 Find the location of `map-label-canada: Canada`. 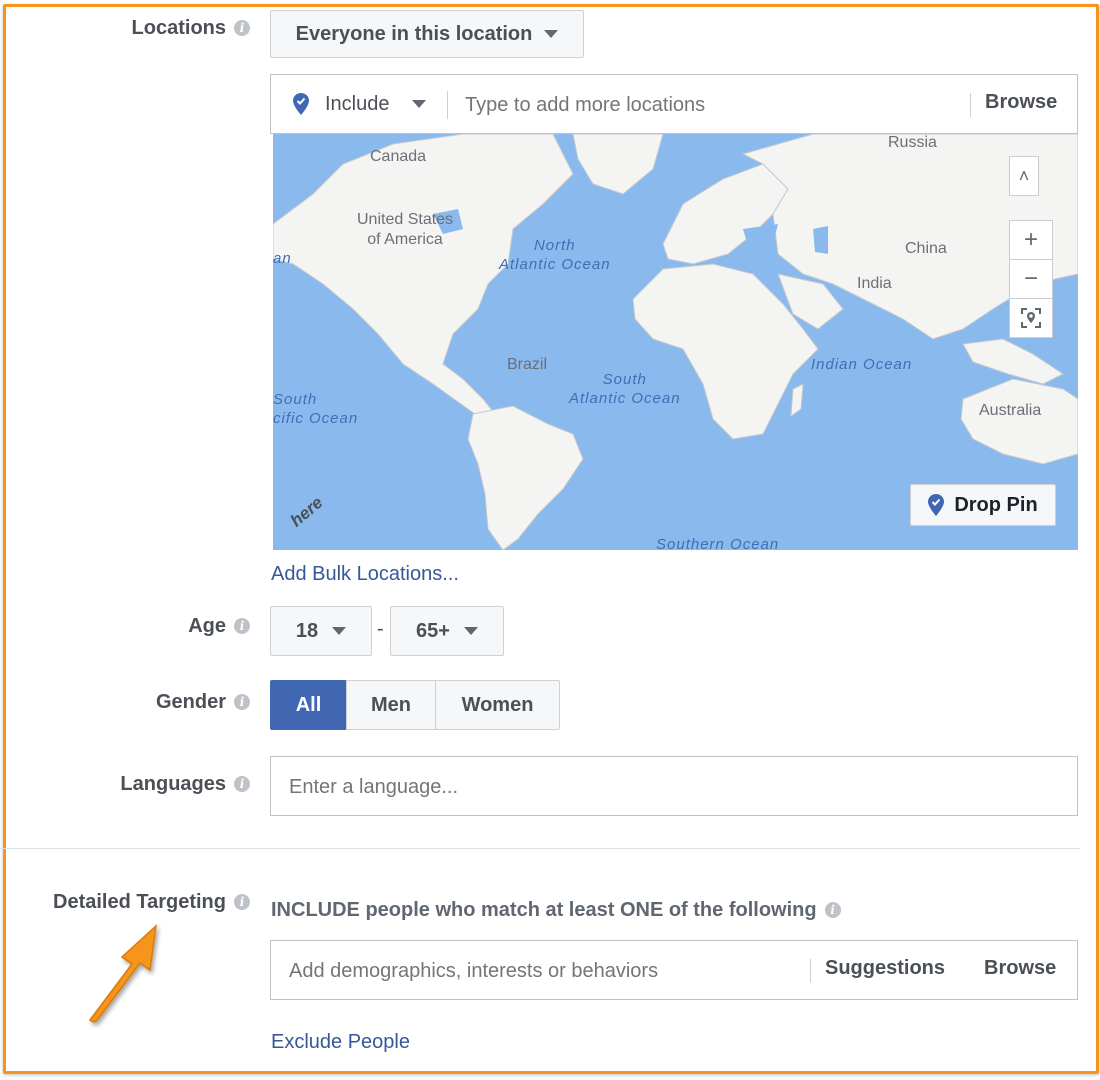

map-label-canada: Canada is located at coordinates (398, 156).